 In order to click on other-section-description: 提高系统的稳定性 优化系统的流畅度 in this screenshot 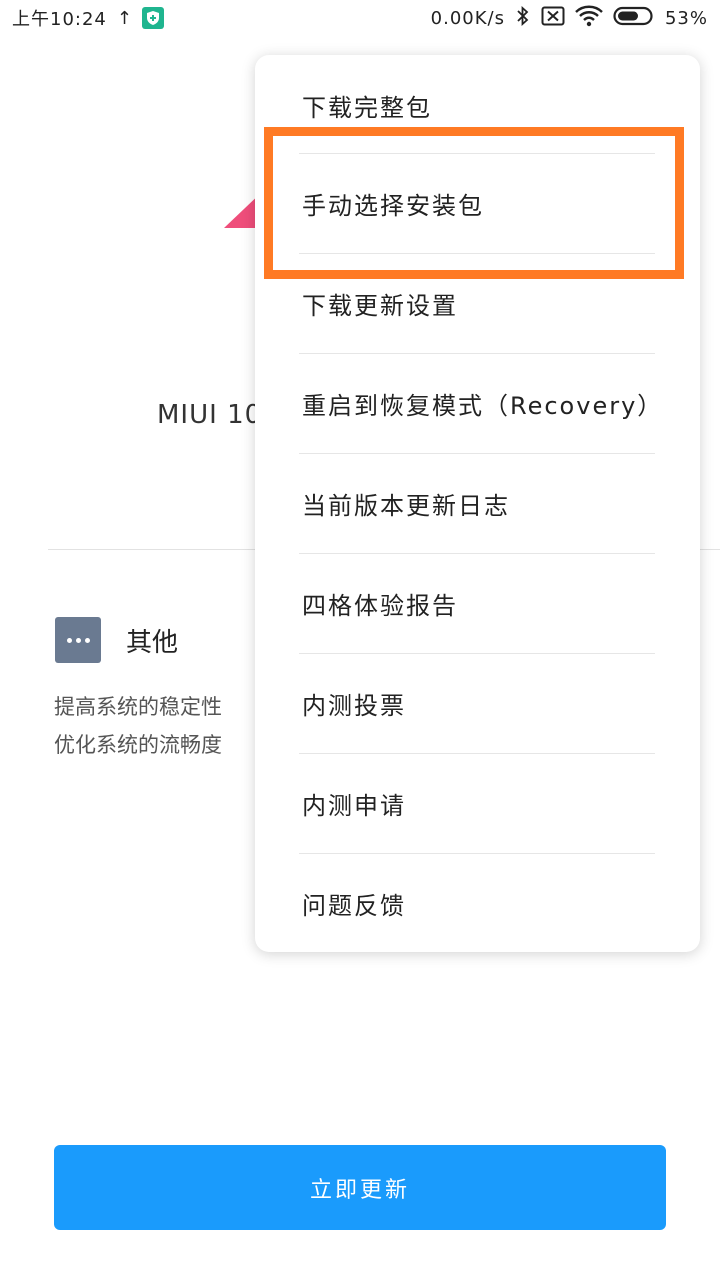, I will do `click(161, 726)`.